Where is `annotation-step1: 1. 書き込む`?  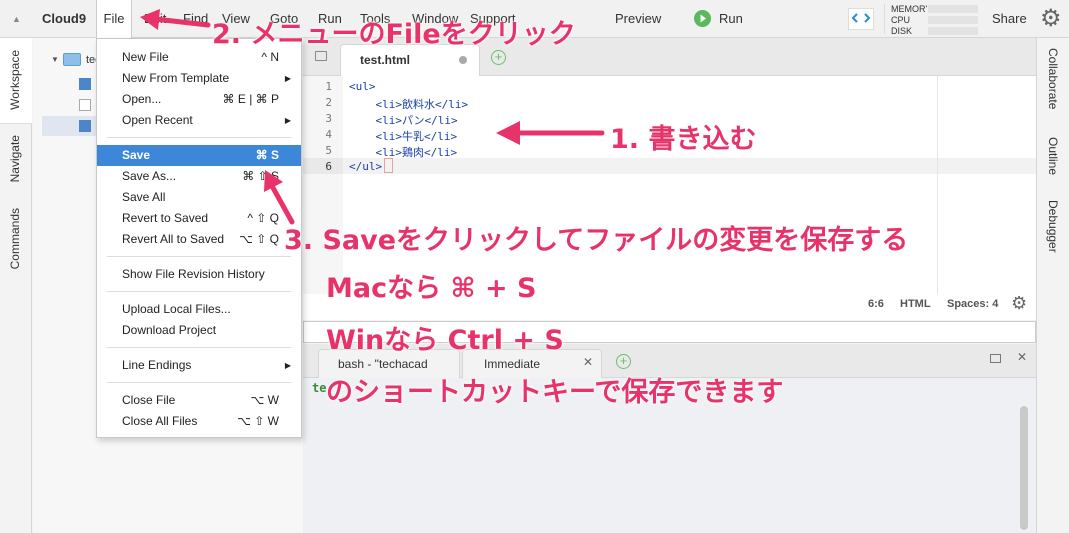 annotation-step1: 1. 書き込む is located at coordinates (683, 139).